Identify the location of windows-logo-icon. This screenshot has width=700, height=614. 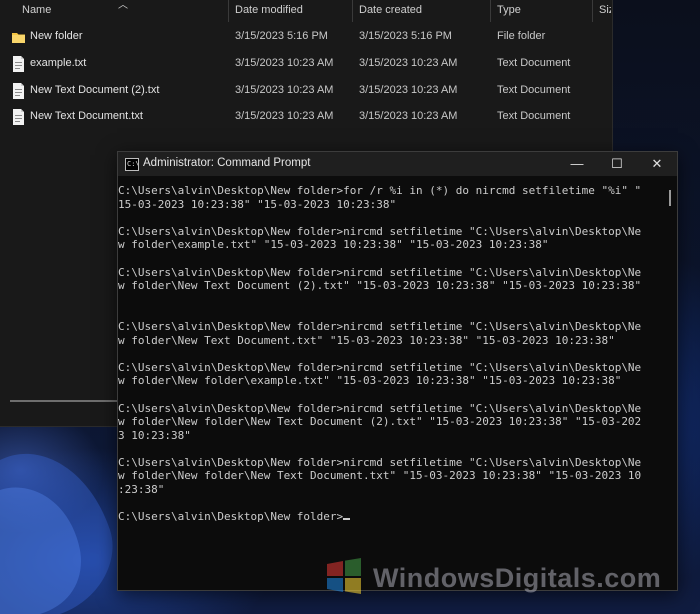
(344, 576).